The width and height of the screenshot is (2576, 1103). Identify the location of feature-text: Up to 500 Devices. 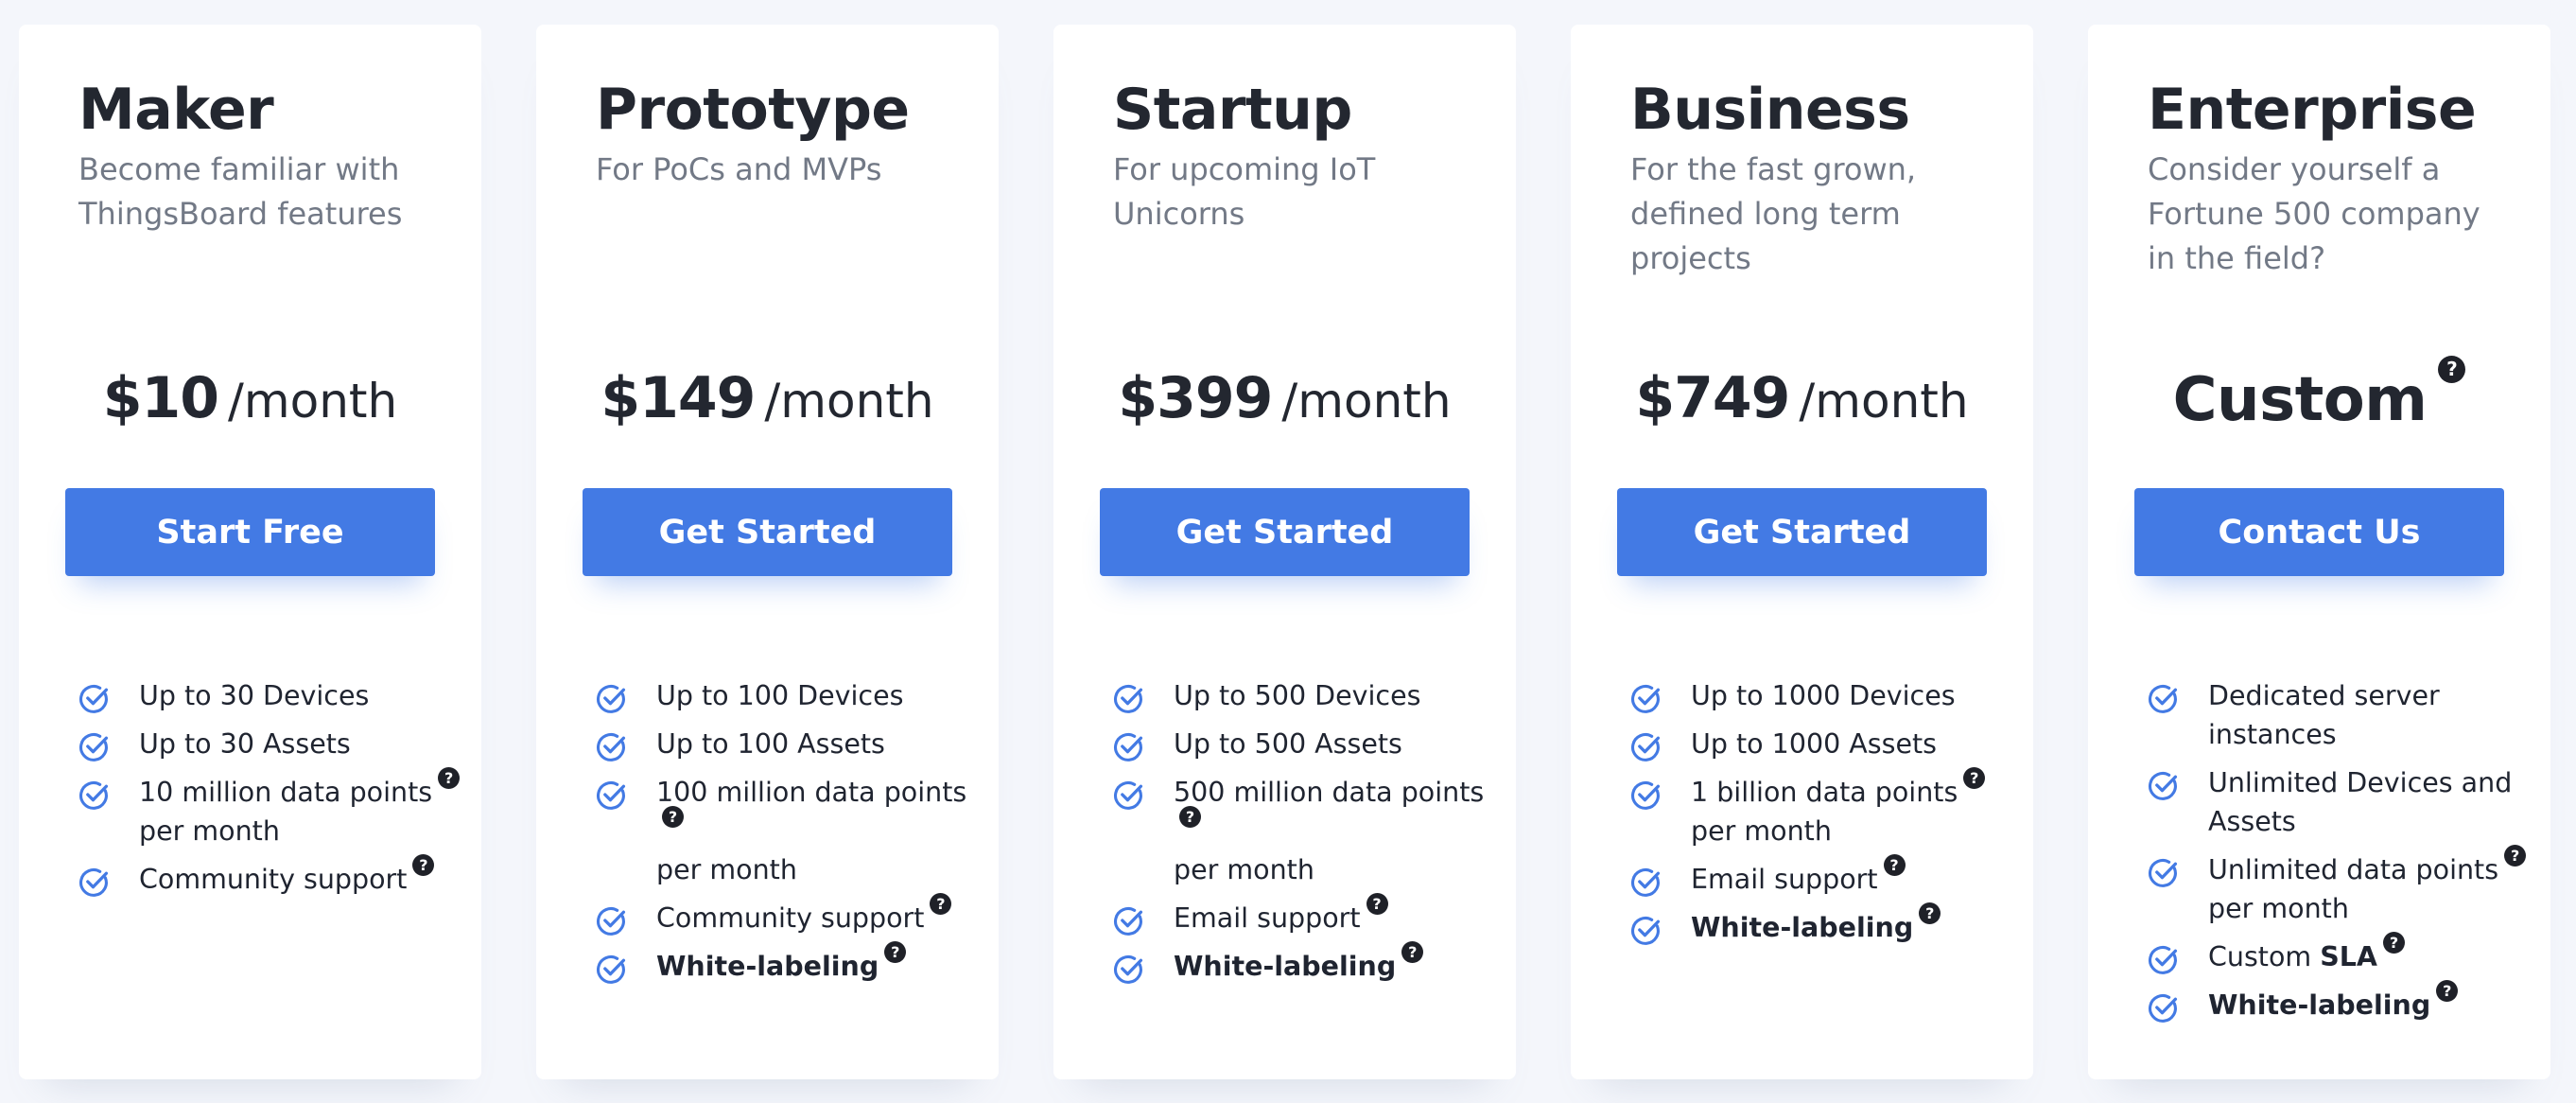
(1297, 695).